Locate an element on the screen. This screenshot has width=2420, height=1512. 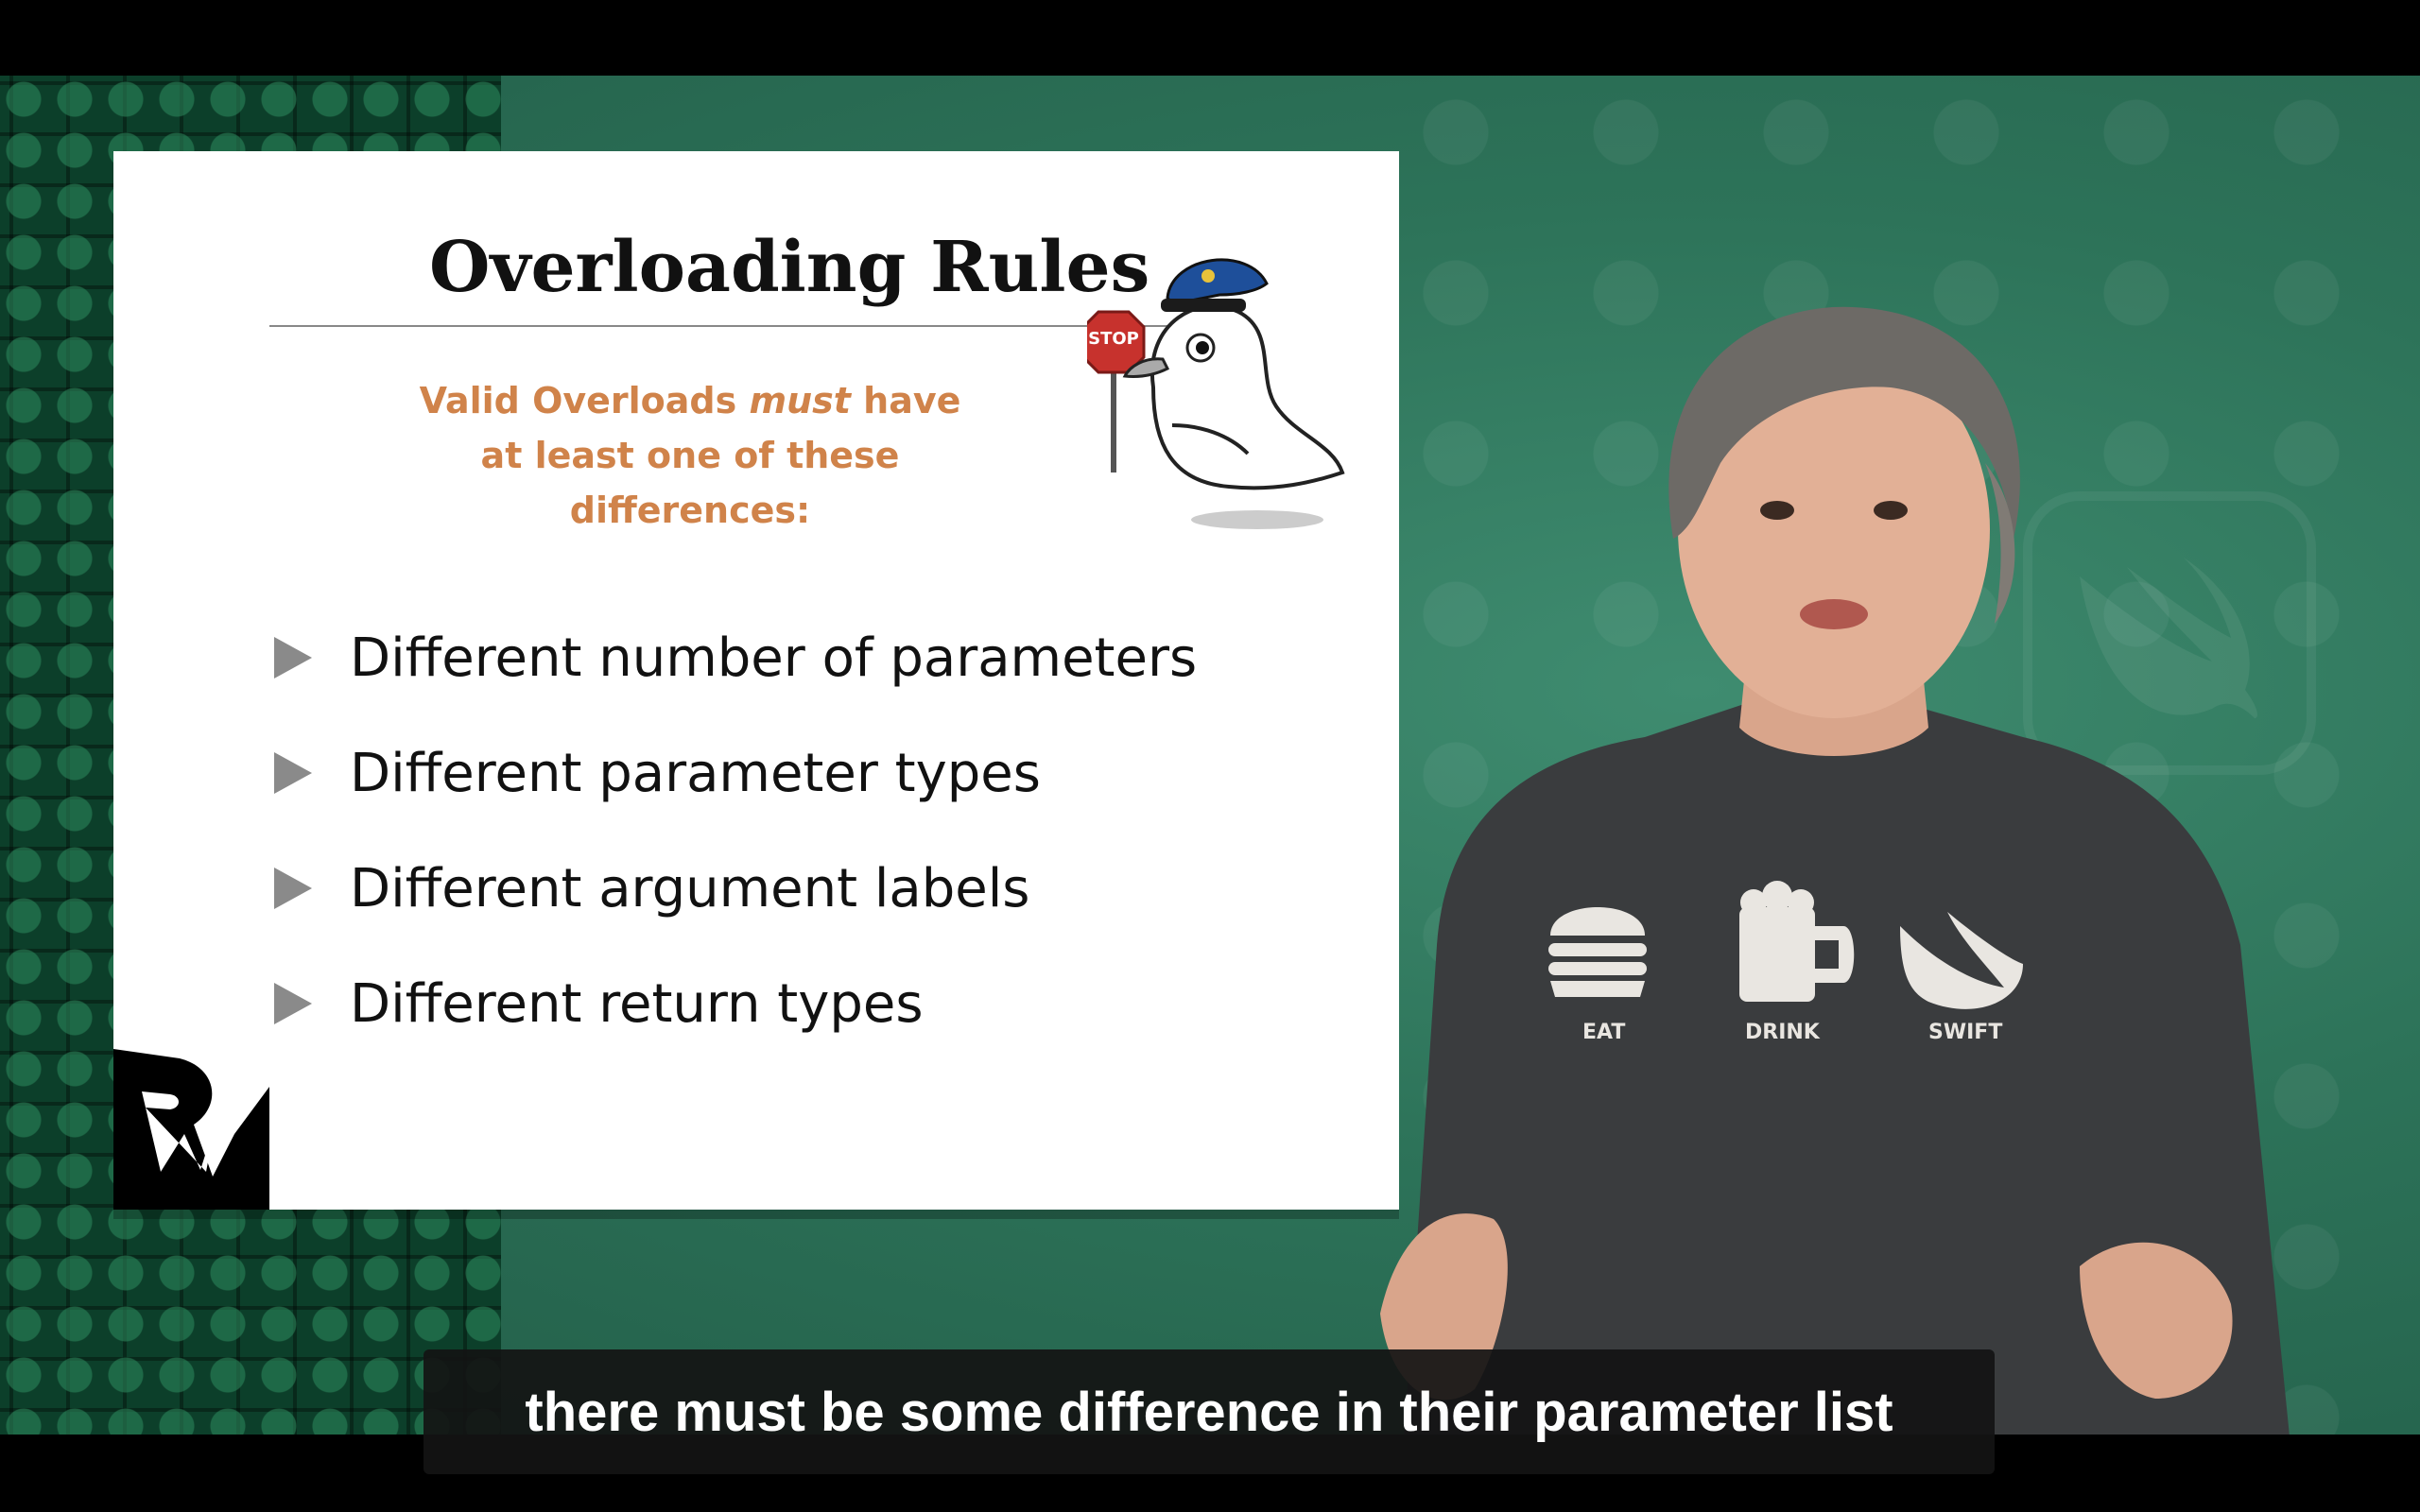
title-divider is located at coordinates (742, 326).